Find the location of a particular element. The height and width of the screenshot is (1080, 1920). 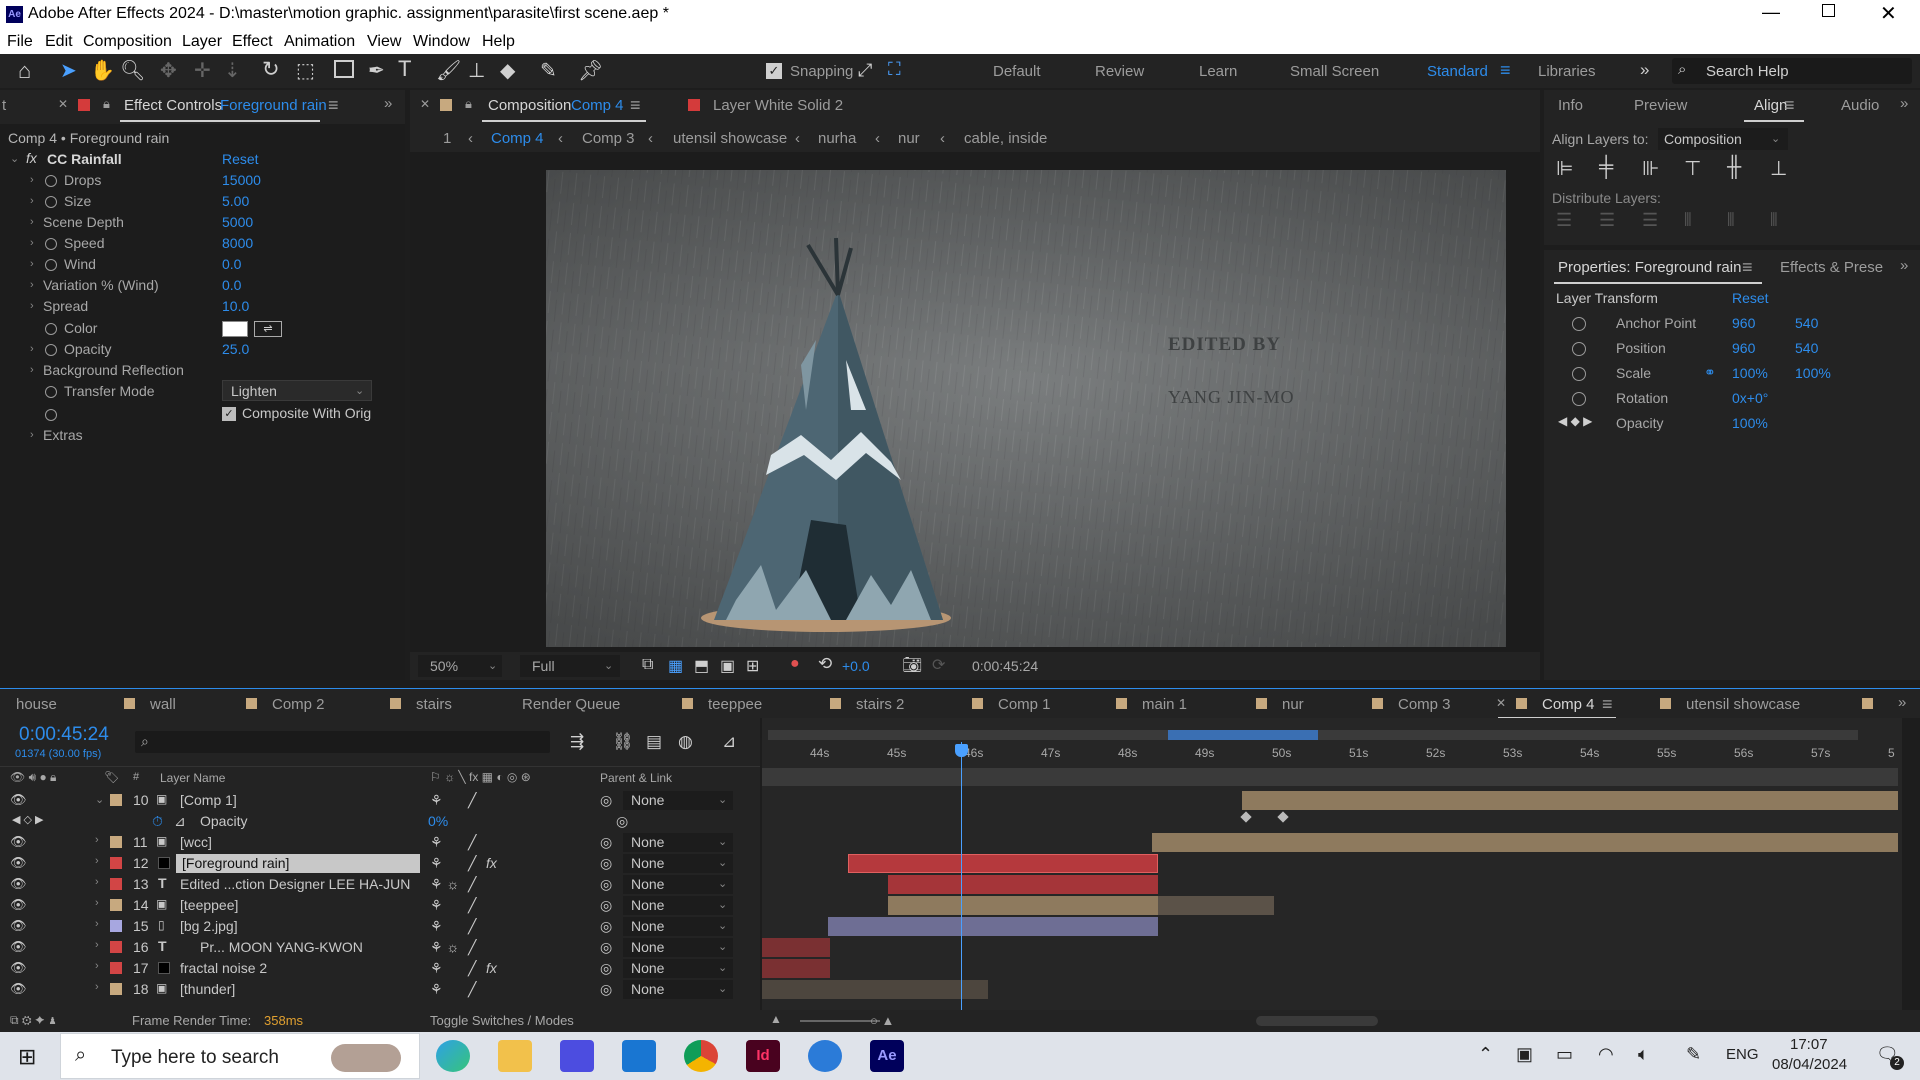

param-value-speed: 8000 is located at coordinates (237, 243).